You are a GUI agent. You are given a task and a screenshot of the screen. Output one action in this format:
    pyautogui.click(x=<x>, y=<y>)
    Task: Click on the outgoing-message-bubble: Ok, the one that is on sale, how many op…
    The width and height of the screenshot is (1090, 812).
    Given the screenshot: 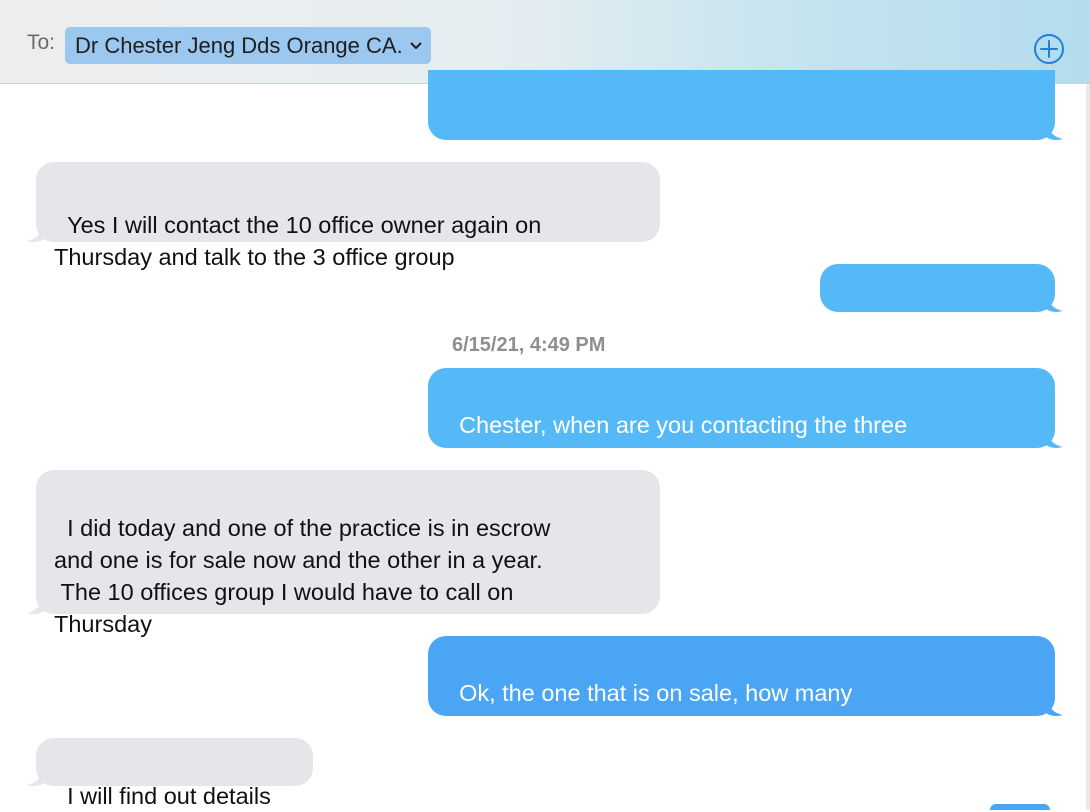 What is the action you would take?
    pyautogui.click(x=741, y=687)
    